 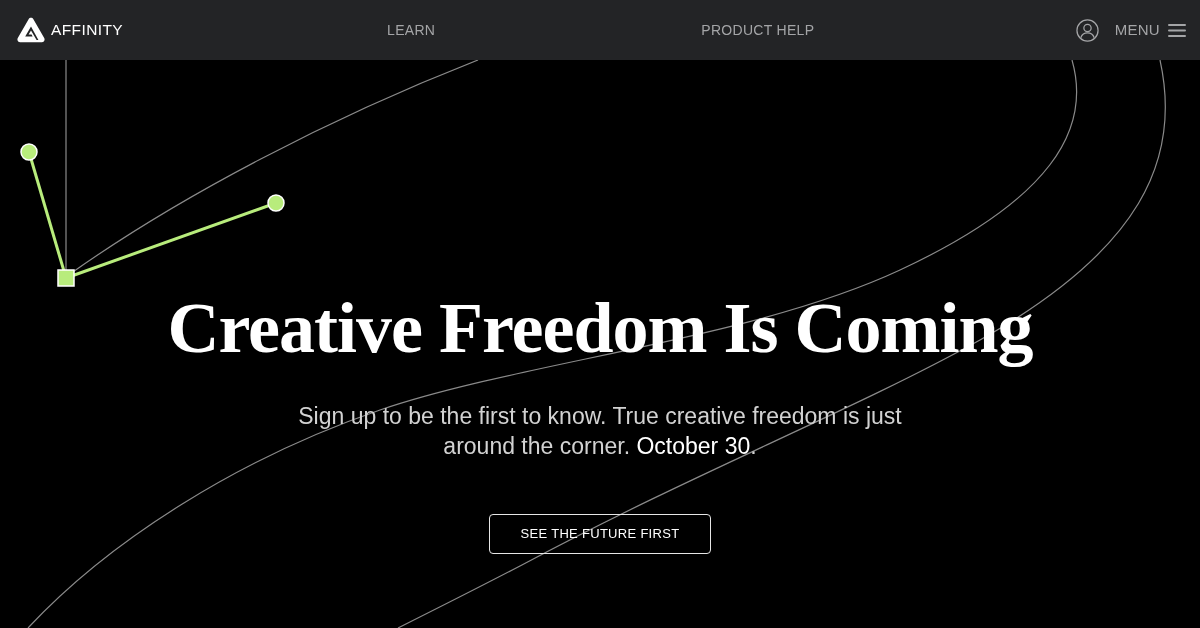 What do you see at coordinates (600, 534) in the screenshot?
I see `sign-up-button: SEE THE FUTURE FIRST` at bounding box center [600, 534].